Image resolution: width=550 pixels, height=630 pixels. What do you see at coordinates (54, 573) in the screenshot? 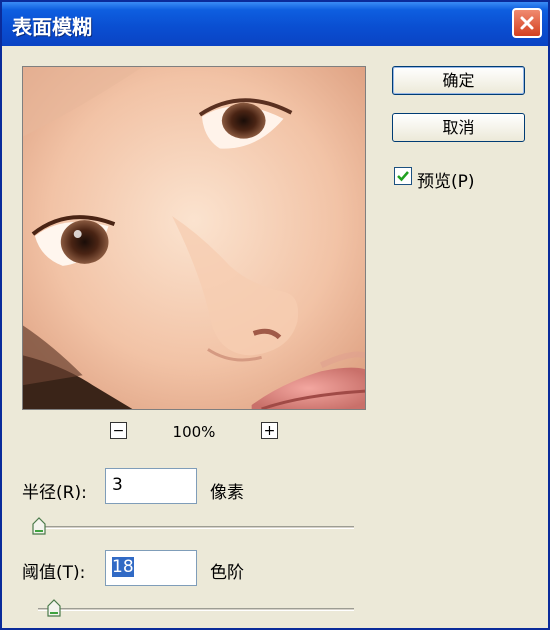
I see `threshold-label: 阈值(T):` at bounding box center [54, 573].